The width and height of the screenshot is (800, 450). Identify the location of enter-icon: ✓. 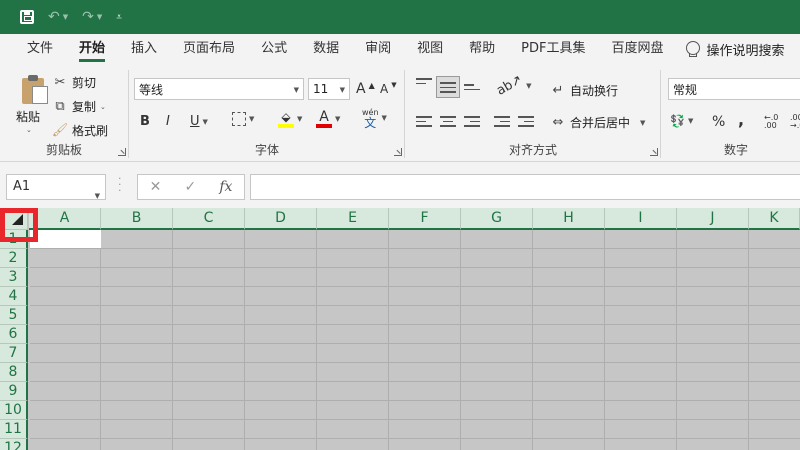
(190, 187).